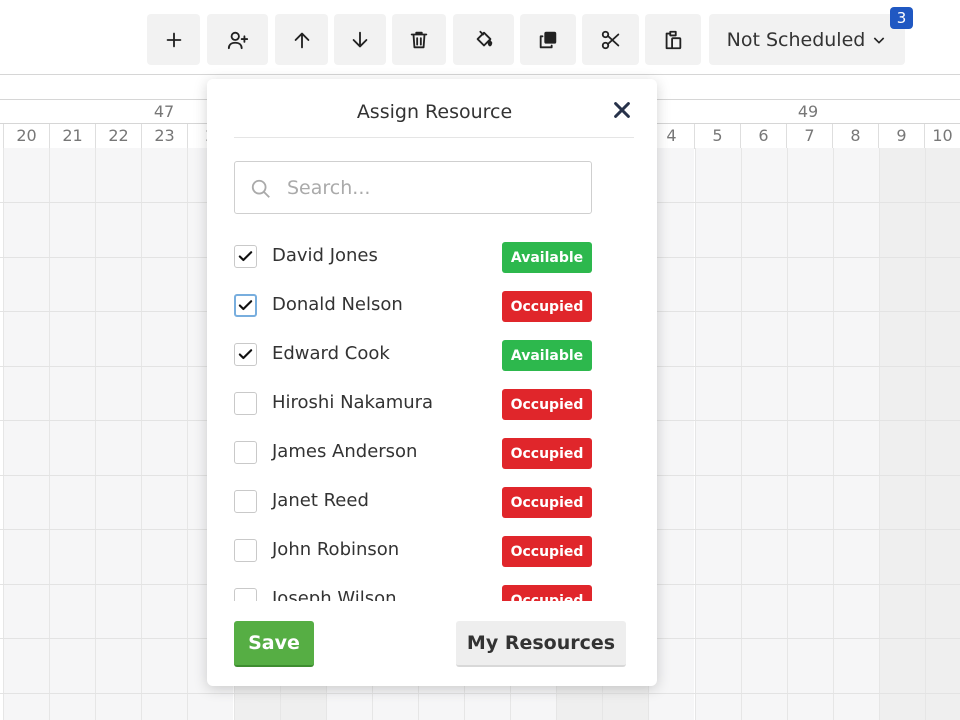 The image size is (960, 720). I want to click on resource-name: Edward Cook, so click(331, 353).